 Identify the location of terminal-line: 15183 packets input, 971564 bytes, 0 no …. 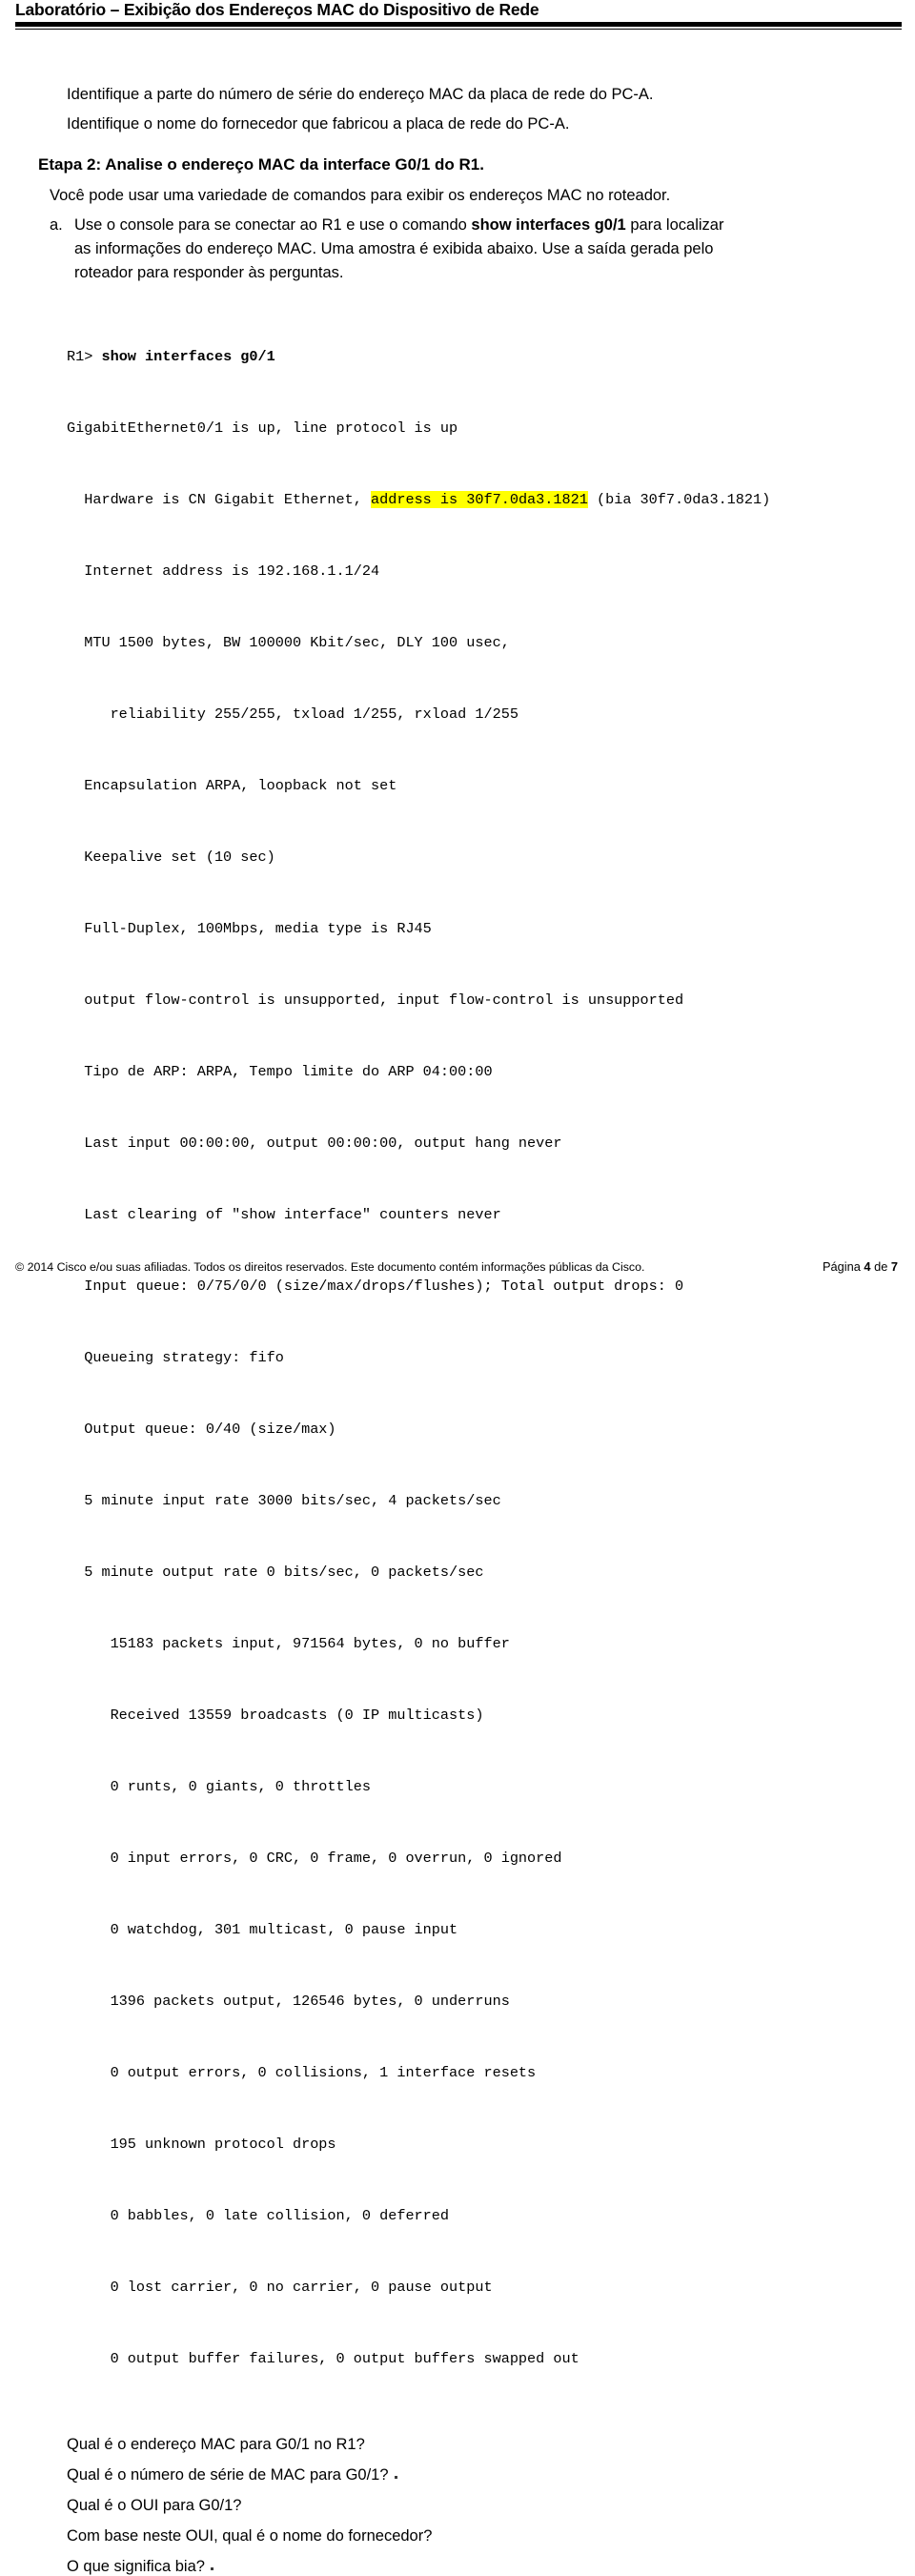
(288, 1644).